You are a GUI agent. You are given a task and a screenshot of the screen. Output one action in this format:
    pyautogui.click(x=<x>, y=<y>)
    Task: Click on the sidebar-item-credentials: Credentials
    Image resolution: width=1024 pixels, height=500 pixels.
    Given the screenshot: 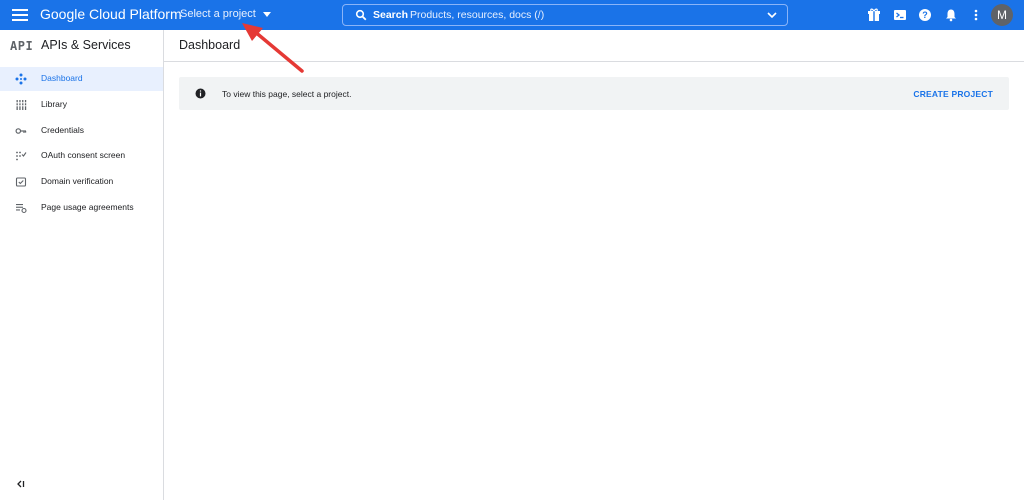 What is the action you would take?
    pyautogui.click(x=81, y=131)
    